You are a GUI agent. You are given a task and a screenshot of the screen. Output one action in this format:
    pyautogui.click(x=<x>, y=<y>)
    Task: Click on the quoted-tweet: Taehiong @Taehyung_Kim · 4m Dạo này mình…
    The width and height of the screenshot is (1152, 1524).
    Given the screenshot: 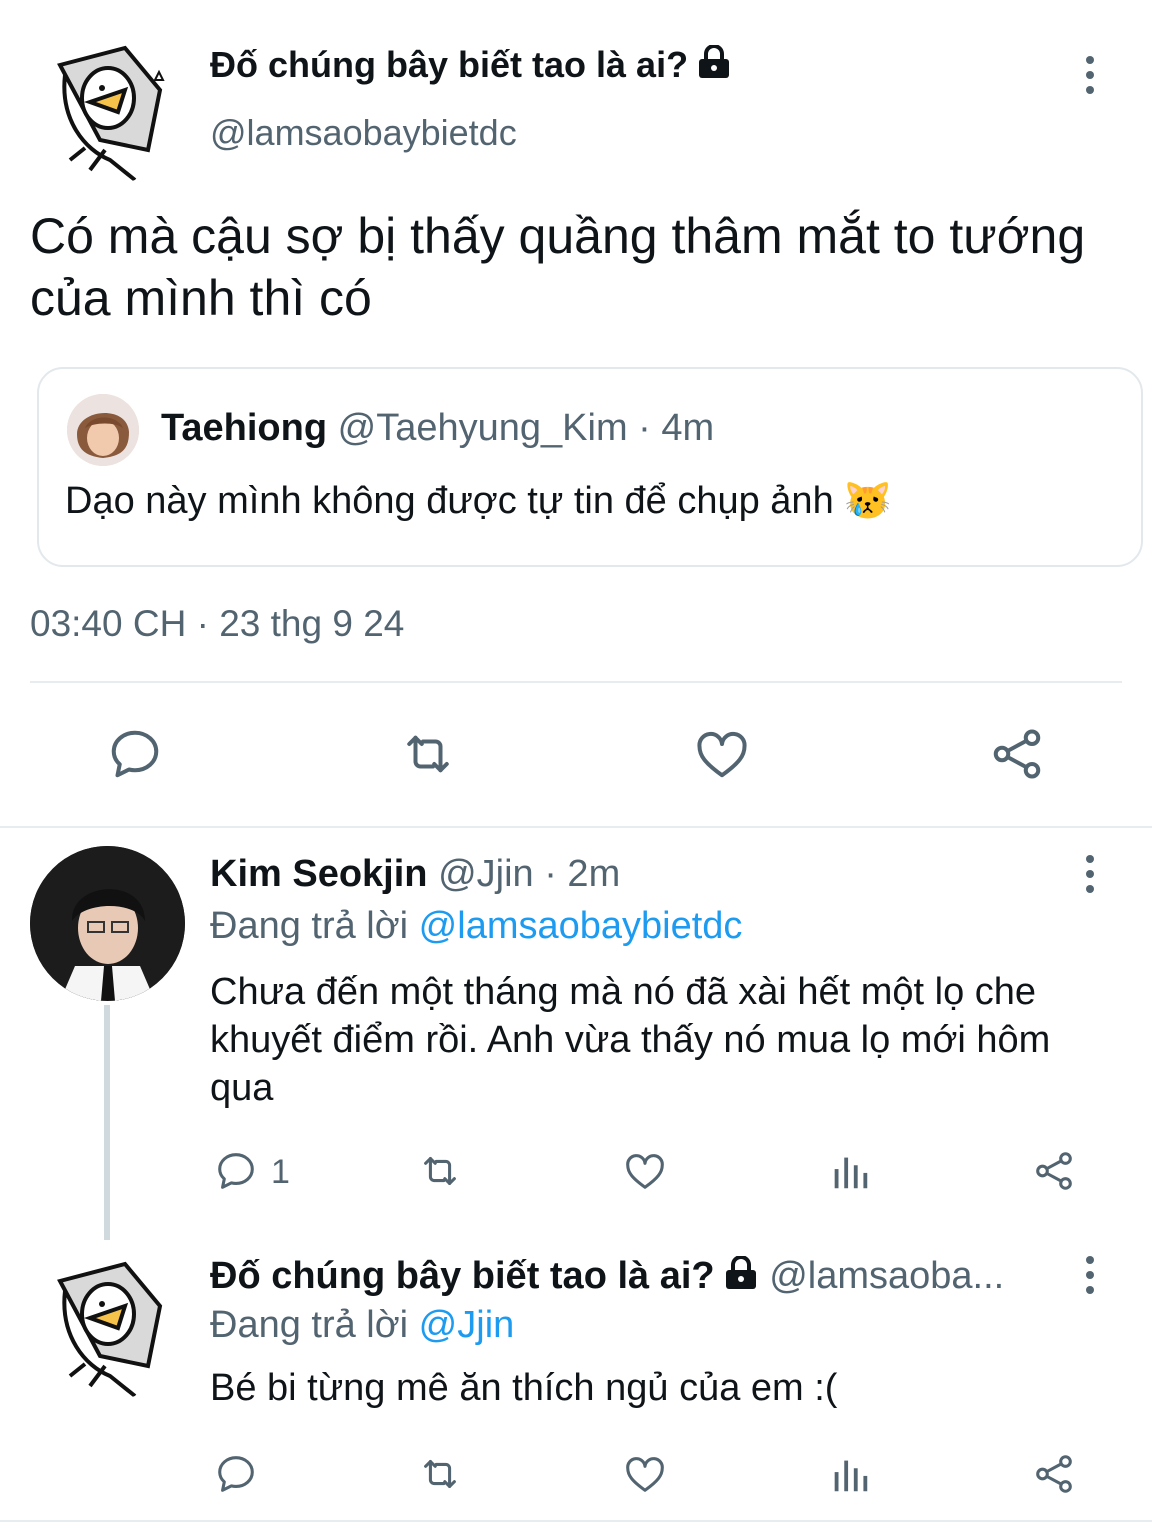 What is the action you would take?
    pyautogui.click(x=590, y=467)
    